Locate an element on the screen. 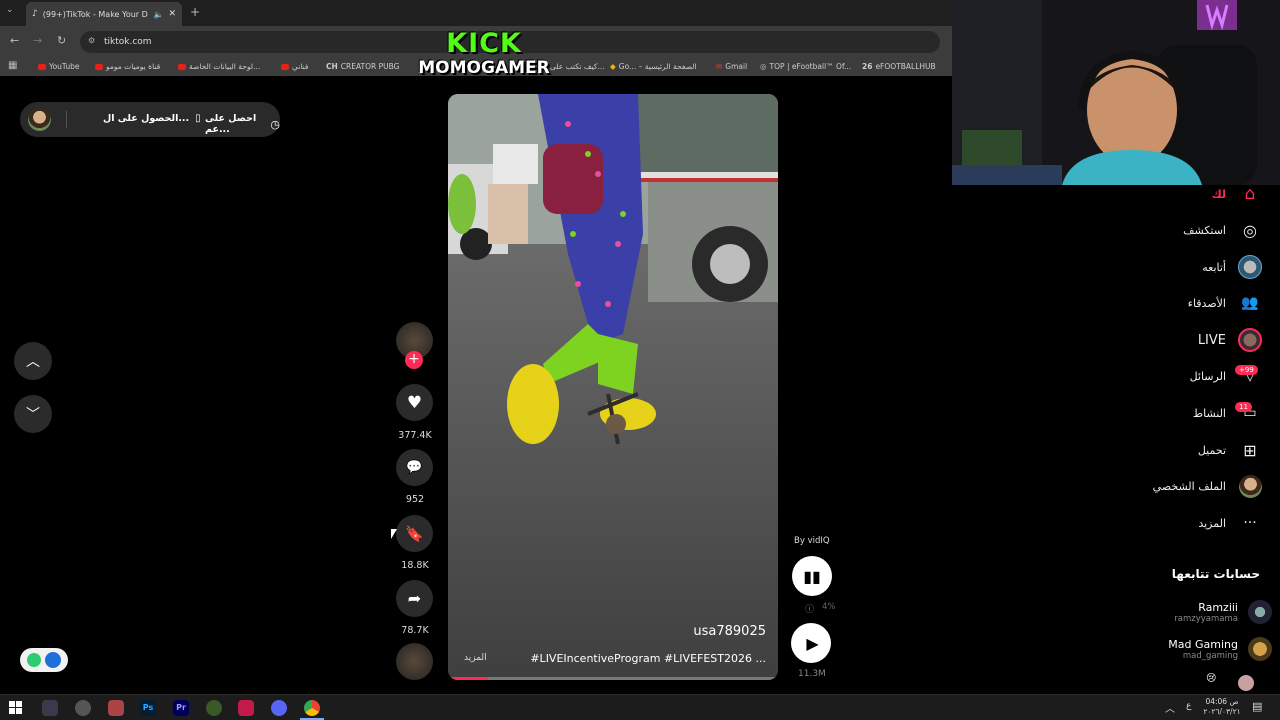  sidebar-item-following: أتابعه is located at coordinates (1232, 267).